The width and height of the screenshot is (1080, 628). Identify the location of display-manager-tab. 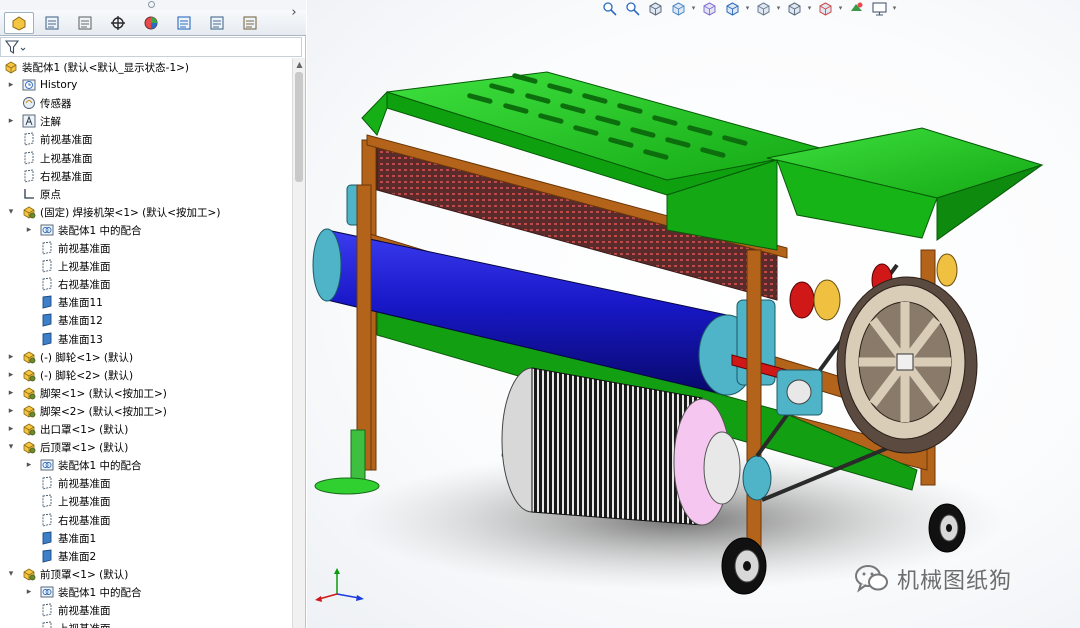
(151, 23).